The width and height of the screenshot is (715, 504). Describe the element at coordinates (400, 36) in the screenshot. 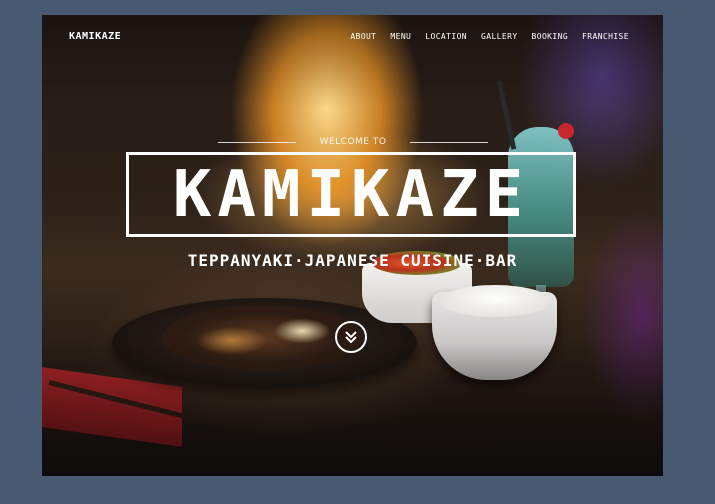

I see `nav-item-menu: MENU` at that location.